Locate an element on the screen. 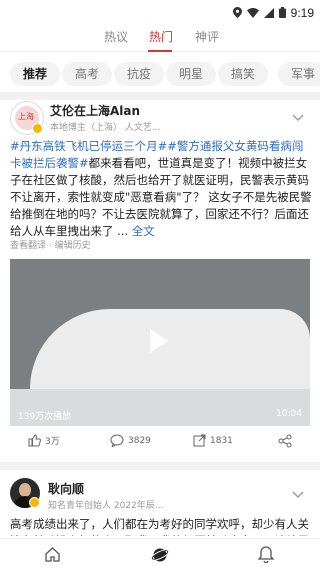 The image size is (320, 572). chip-celebrity: 明星 is located at coordinates (191, 74).